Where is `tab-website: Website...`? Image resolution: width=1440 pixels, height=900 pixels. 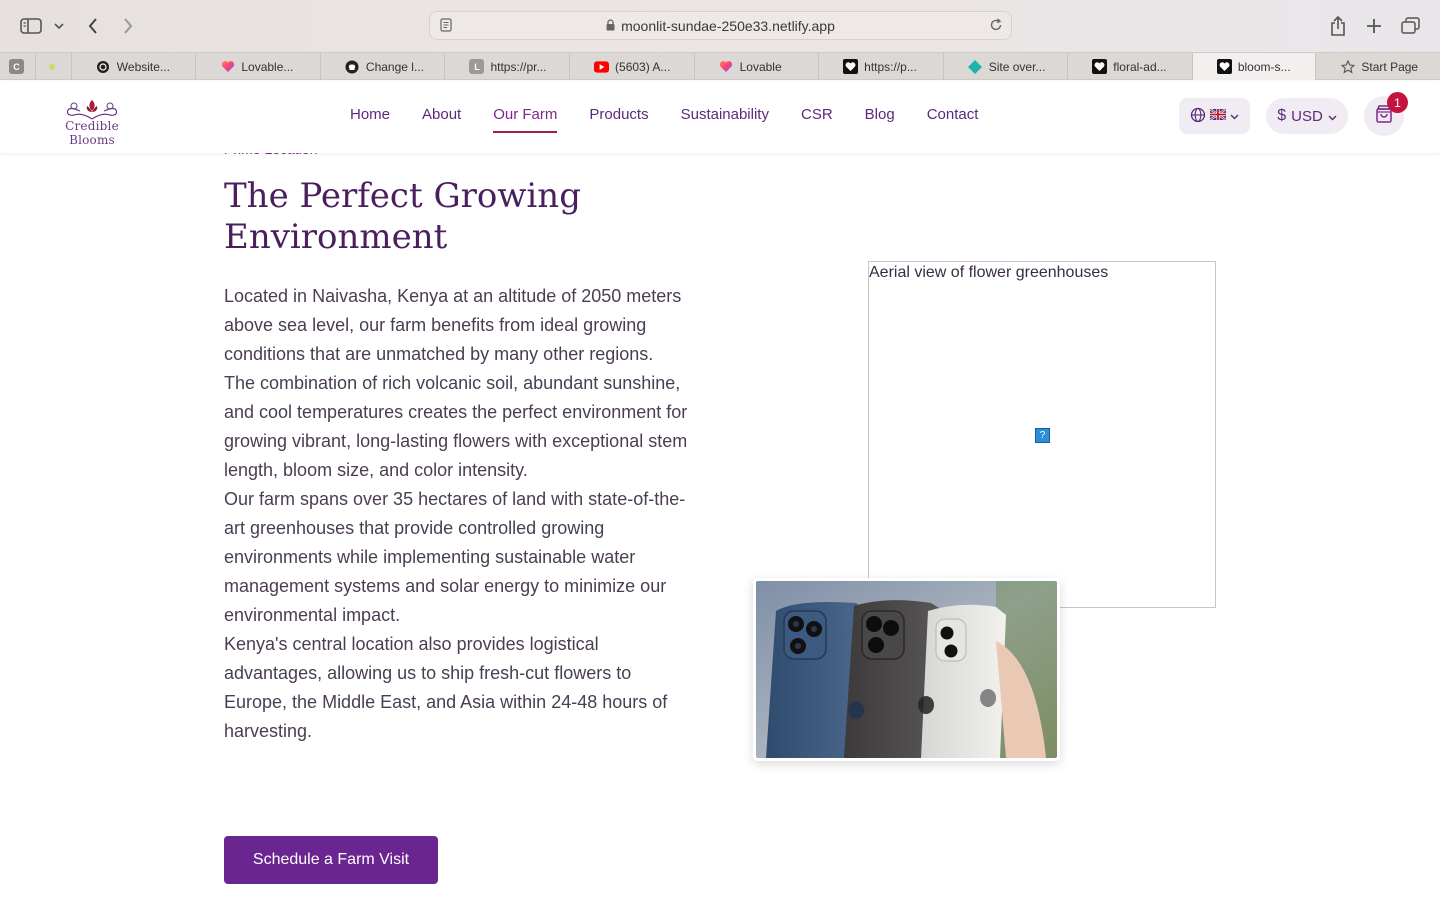
tab-website: Website... is located at coordinates (134, 66).